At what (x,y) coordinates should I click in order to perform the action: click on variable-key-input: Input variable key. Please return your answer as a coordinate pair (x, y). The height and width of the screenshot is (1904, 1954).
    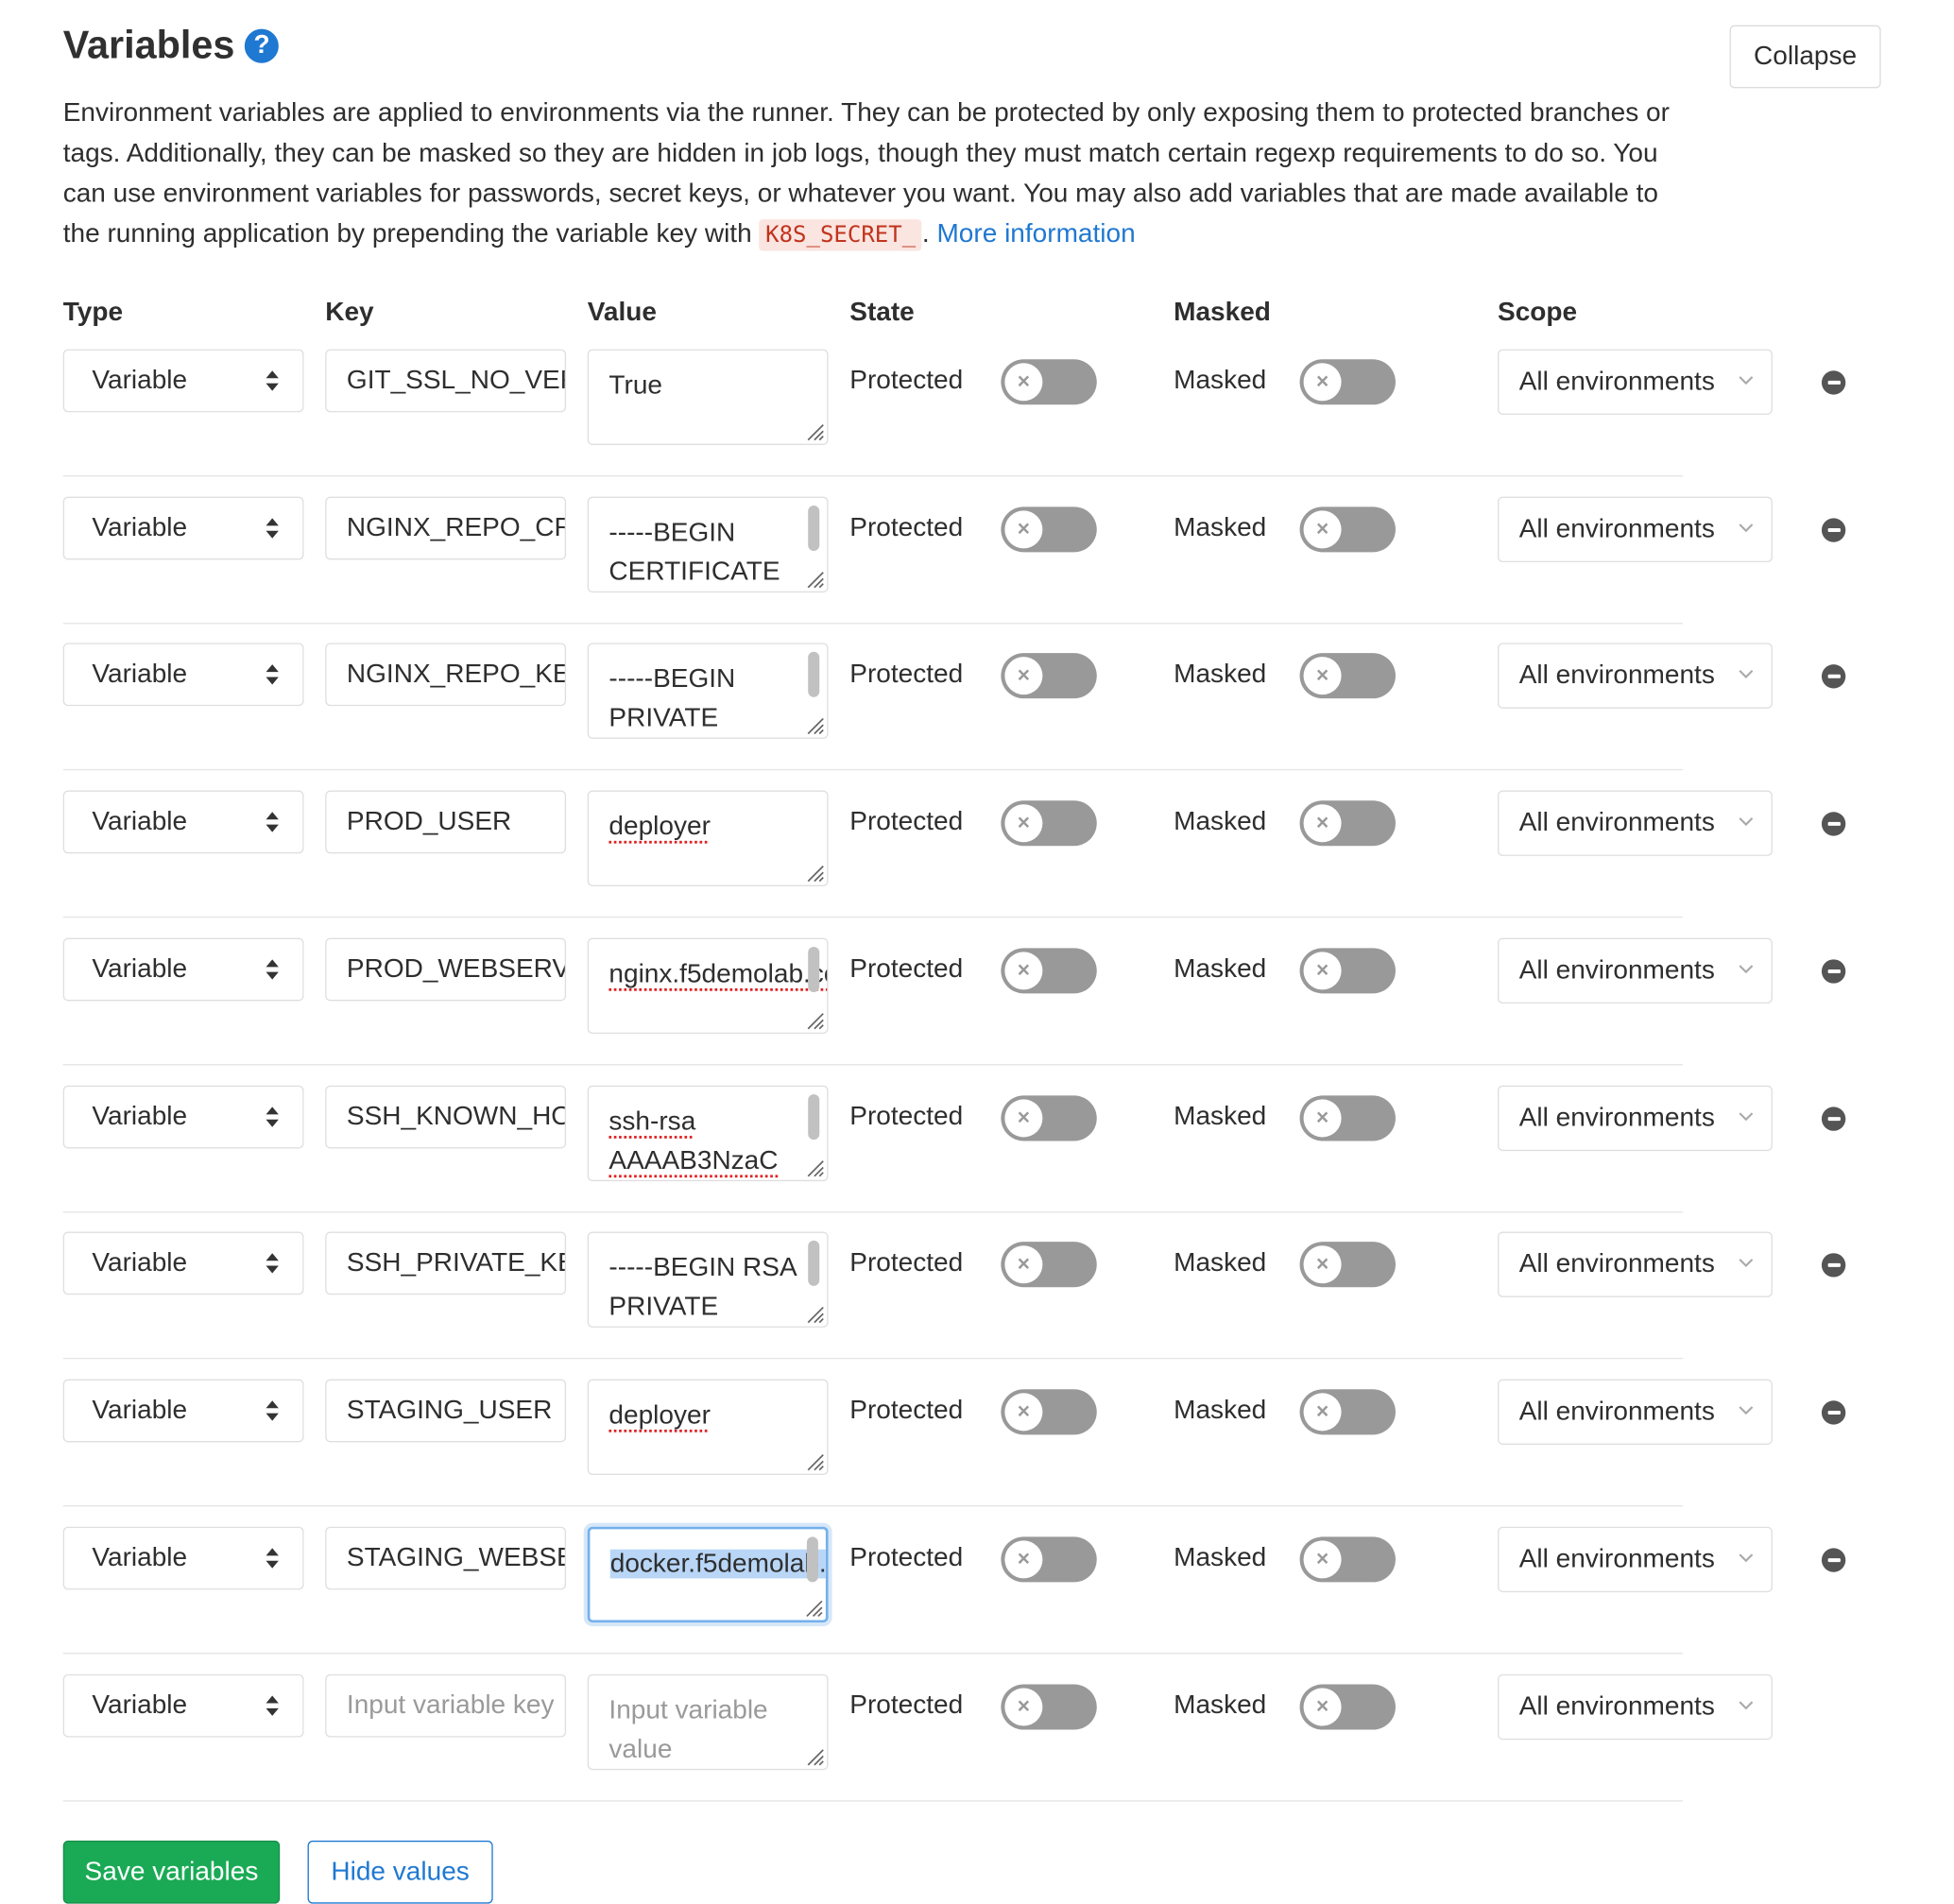
    Looking at the image, I should click on (446, 1705).